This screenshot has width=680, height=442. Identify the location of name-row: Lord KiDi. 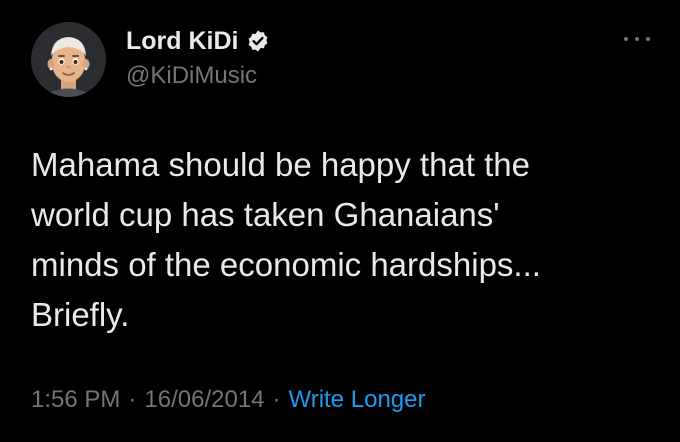
(198, 41).